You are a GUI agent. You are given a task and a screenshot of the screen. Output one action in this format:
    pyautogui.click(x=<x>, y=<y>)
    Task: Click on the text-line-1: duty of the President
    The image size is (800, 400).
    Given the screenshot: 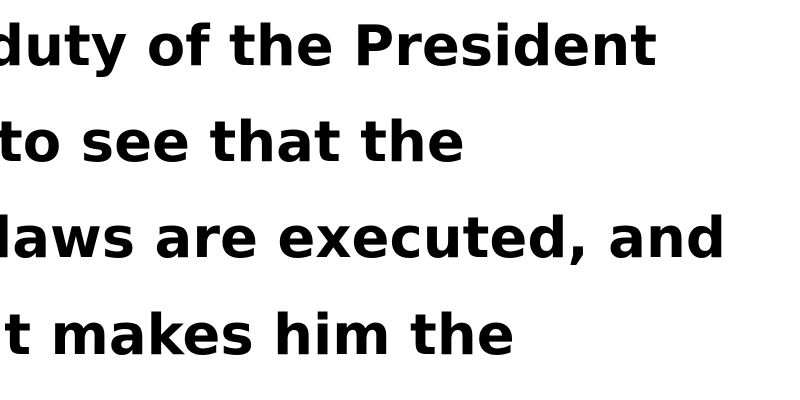 What is the action you would take?
    pyautogui.click(x=329, y=46)
    